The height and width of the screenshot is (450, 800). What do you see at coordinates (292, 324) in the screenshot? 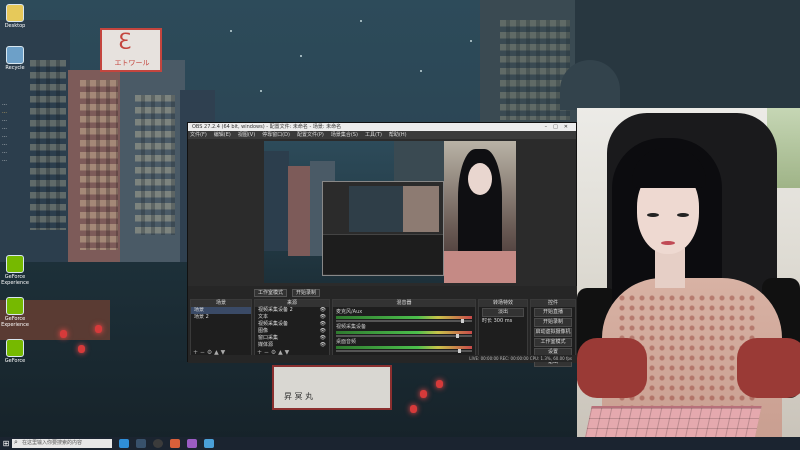
I see `source-item: 视频采集设备 👁` at bounding box center [292, 324].